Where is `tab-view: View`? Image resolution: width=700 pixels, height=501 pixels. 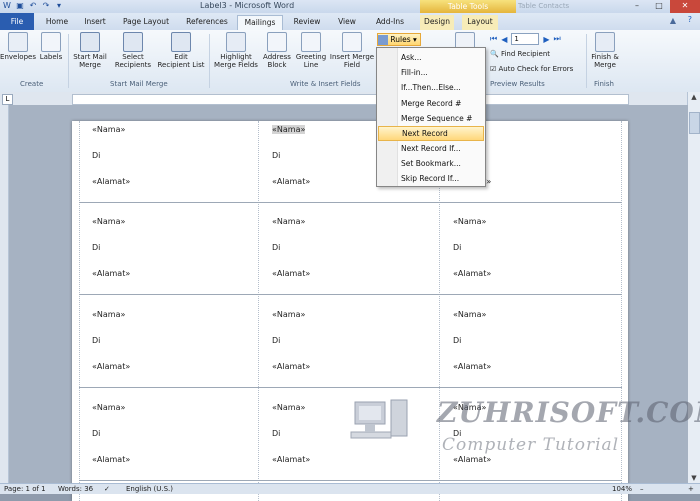
tab-view: View is located at coordinates (347, 22).